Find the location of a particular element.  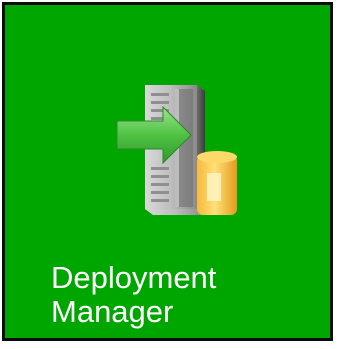

tile-label-line2: Manager is located at coordinates (112, 311).